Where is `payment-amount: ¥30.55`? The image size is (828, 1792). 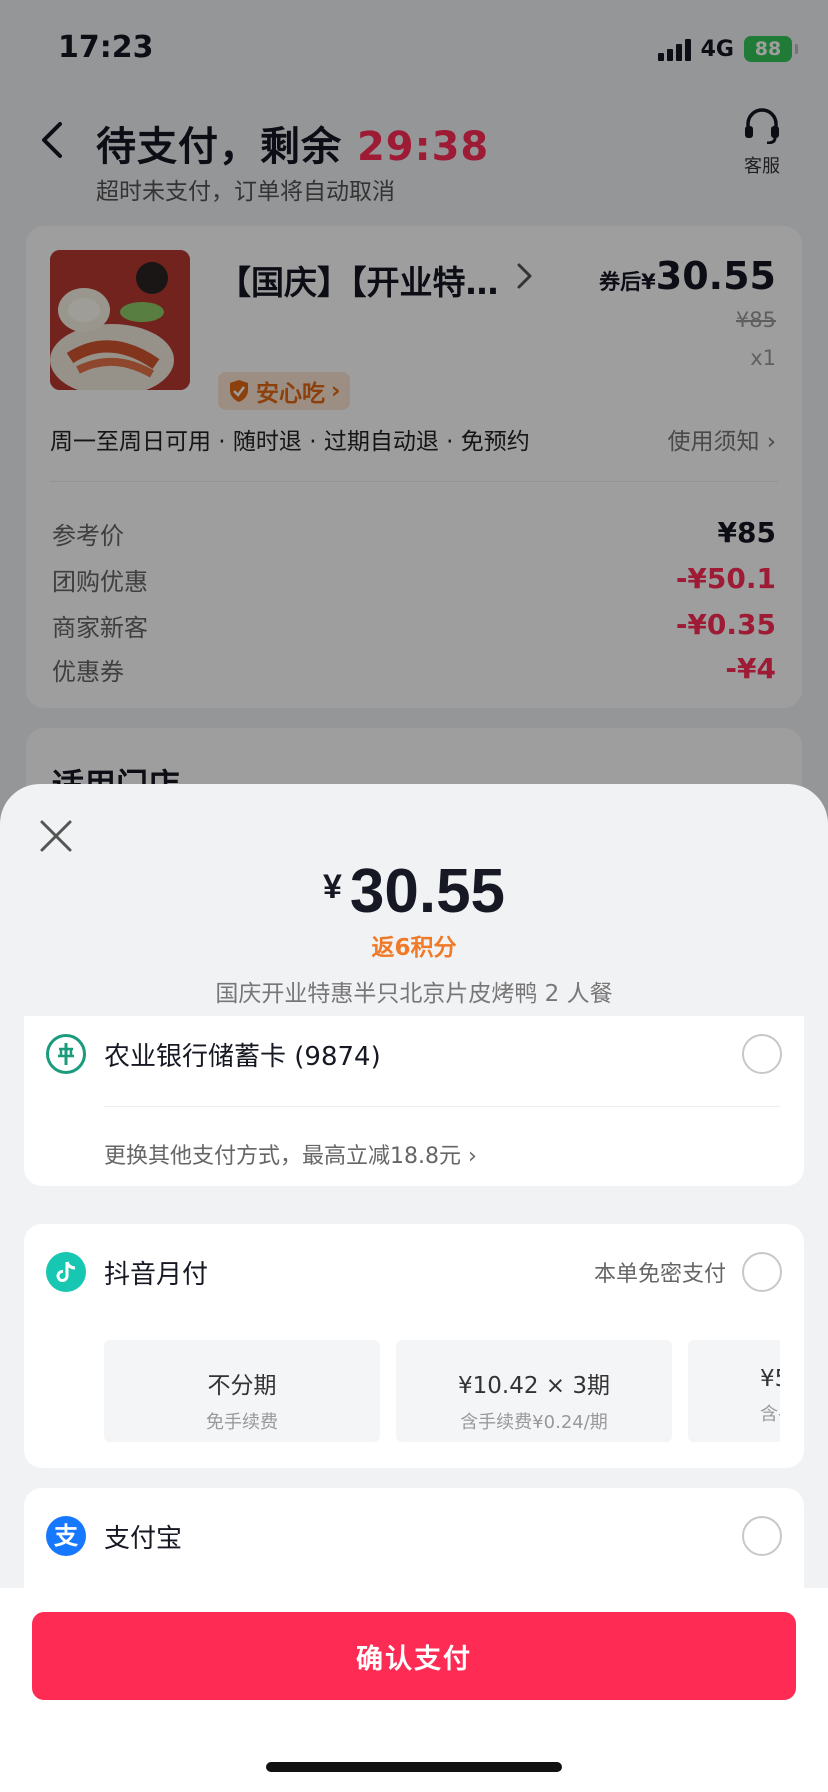
payment-amount: ¥30.55 is located at coordinates (414, 891).